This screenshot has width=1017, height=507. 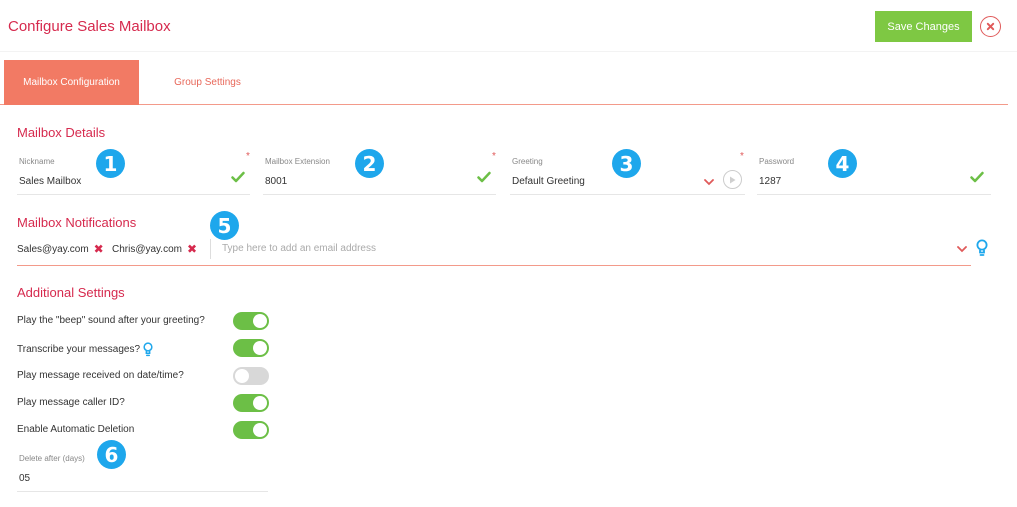 What do you see at coordinates (100, 375) in the screenshot?
I see `setting-label: Play message received on date/time?` at bounding box center [100, 375].